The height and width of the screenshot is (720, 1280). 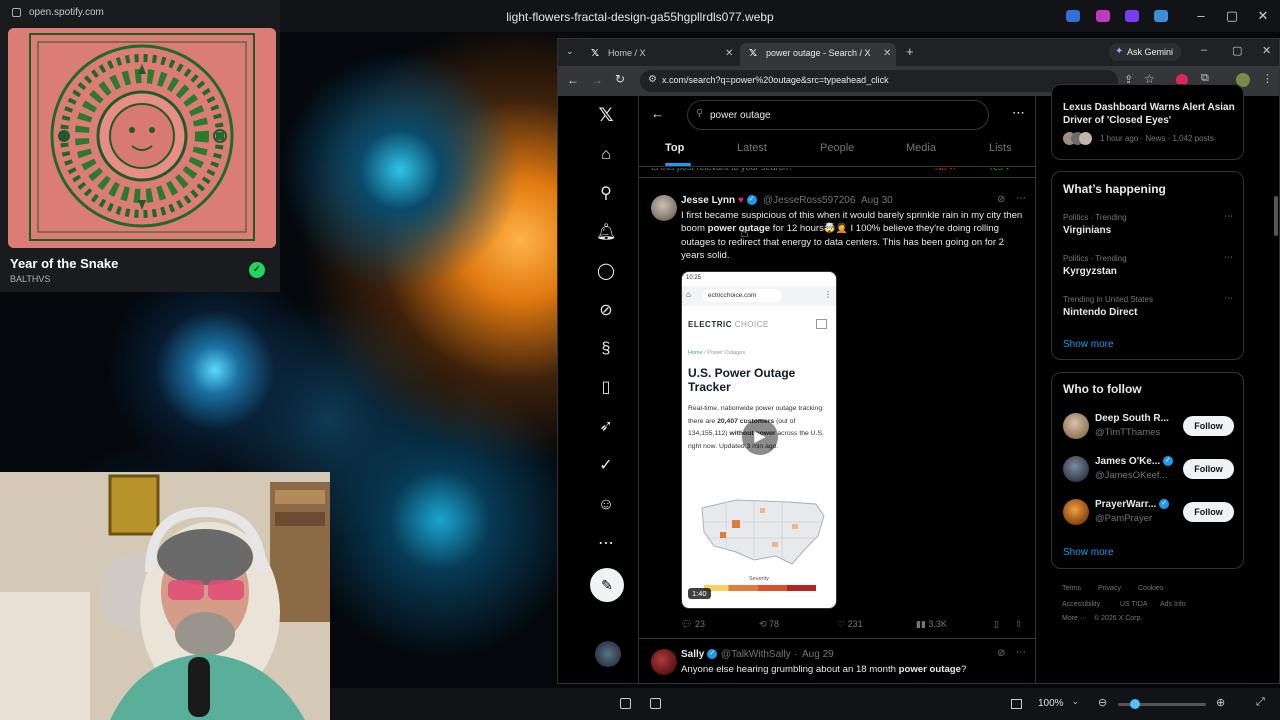 What do you see at coordinates (1267, 78) in the screenshot?
I see `menu-dots-icon: ⋮` at bounding box center [1267, 78].